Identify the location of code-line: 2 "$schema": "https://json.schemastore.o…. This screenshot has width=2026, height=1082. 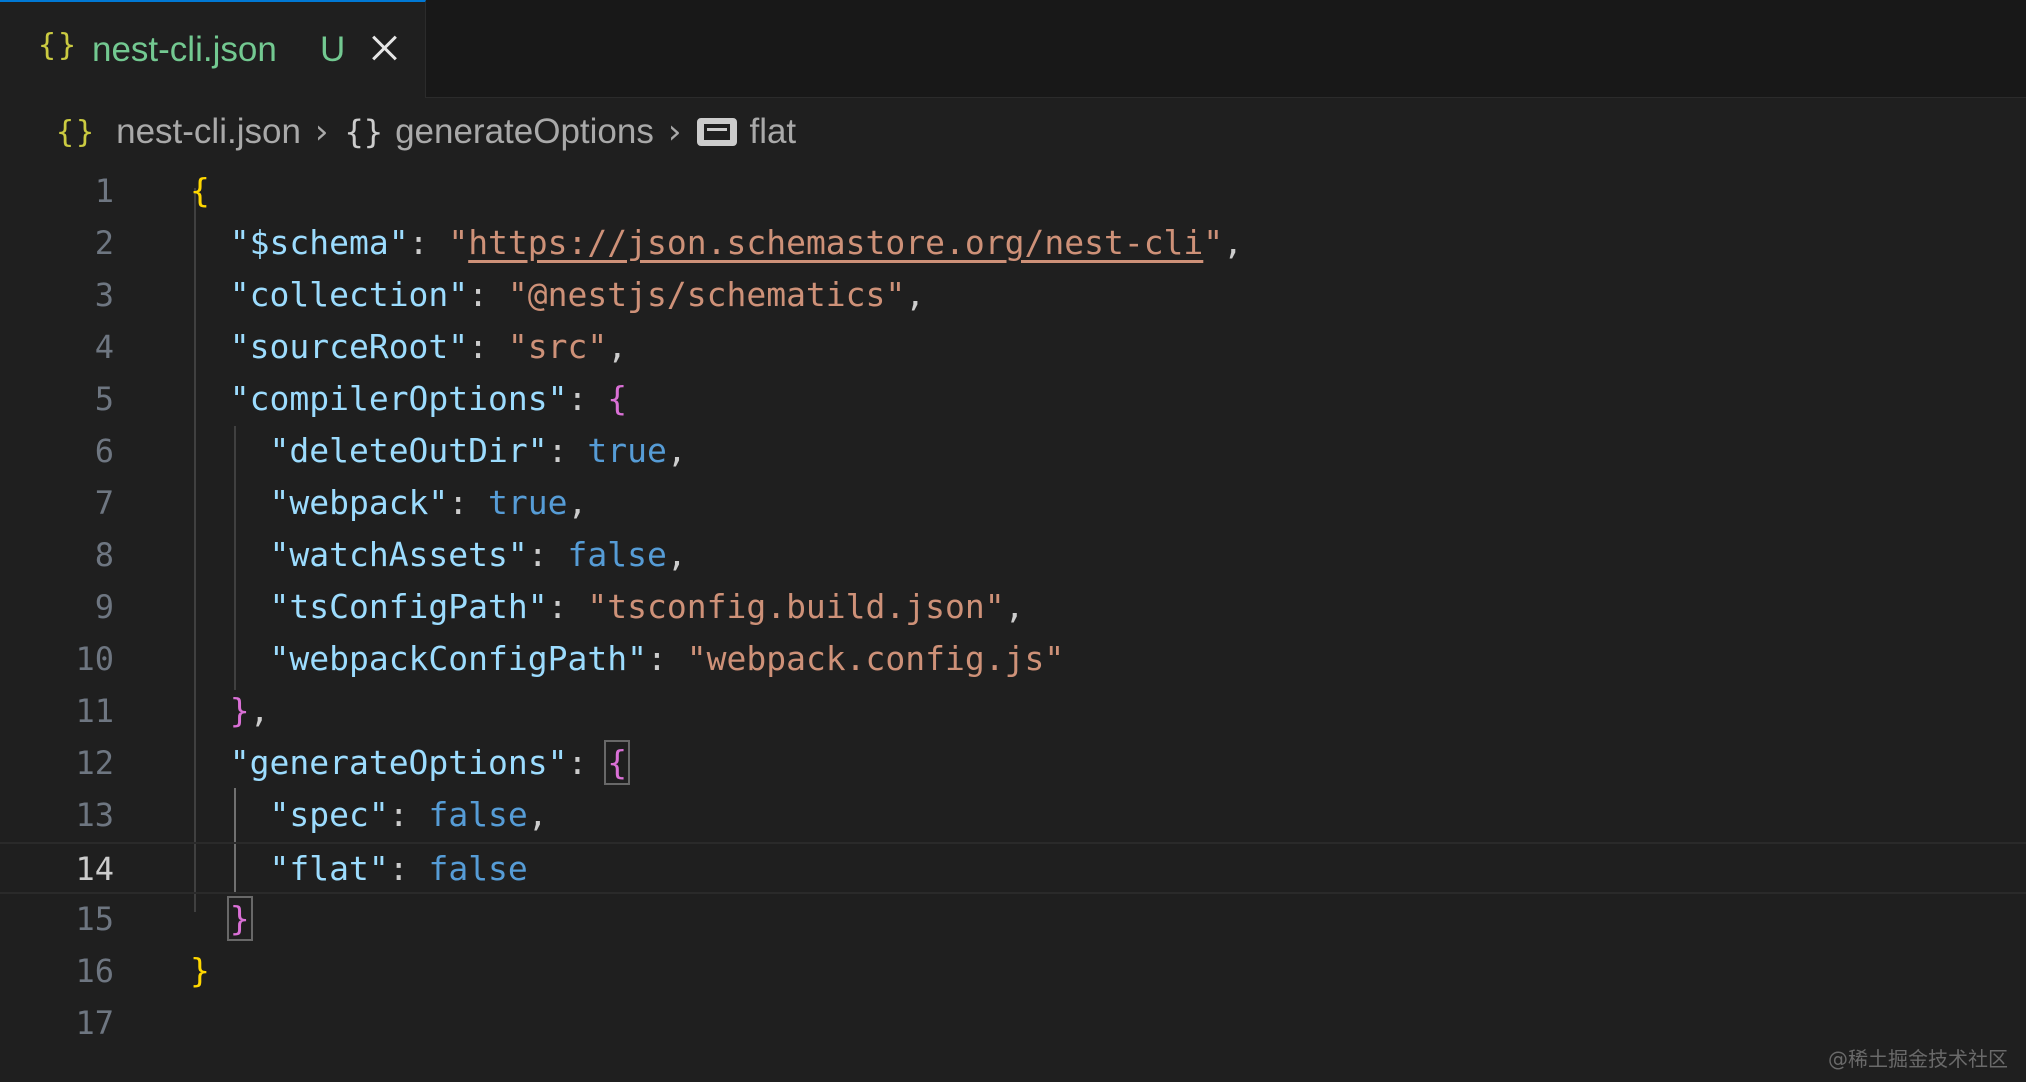
(1013, 244).